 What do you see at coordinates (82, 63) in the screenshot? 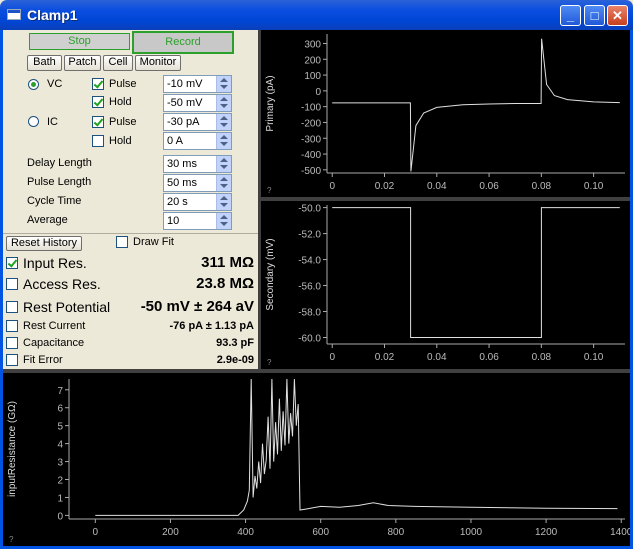
I see `tab-patch: Patch` at bounding box center [82, 63].